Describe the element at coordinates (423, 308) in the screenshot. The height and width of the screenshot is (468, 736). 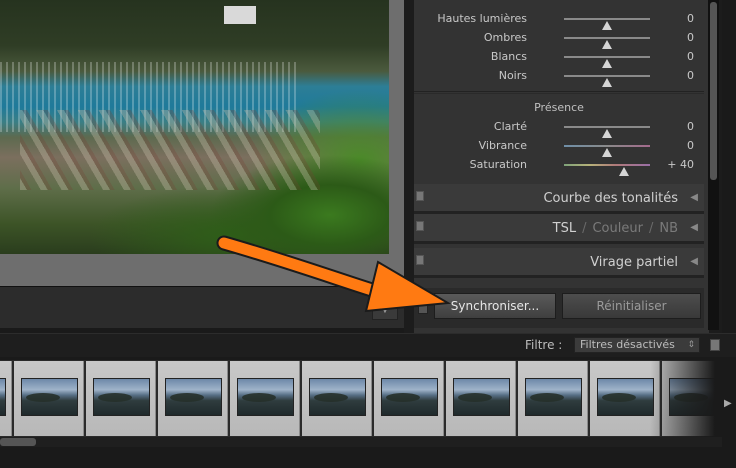
I see `auto-sync-switch` at that location.